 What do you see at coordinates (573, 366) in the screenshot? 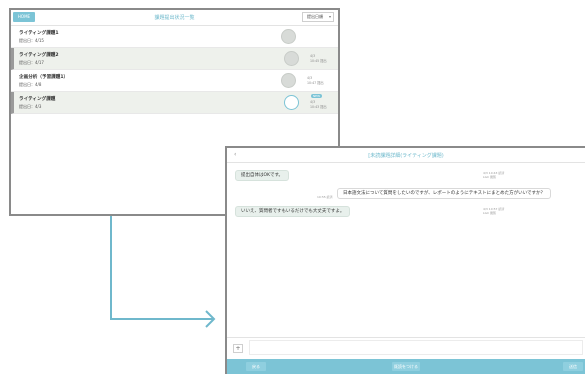
I see `send-button: 送信` at bounding box center [573, 366].